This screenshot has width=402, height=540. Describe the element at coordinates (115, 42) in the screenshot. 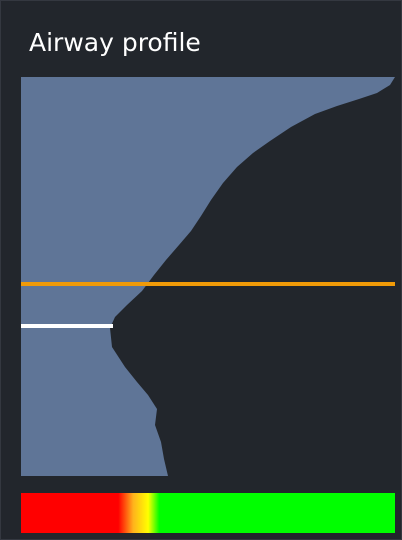

I see `panel-title: Airway profile` at that location.